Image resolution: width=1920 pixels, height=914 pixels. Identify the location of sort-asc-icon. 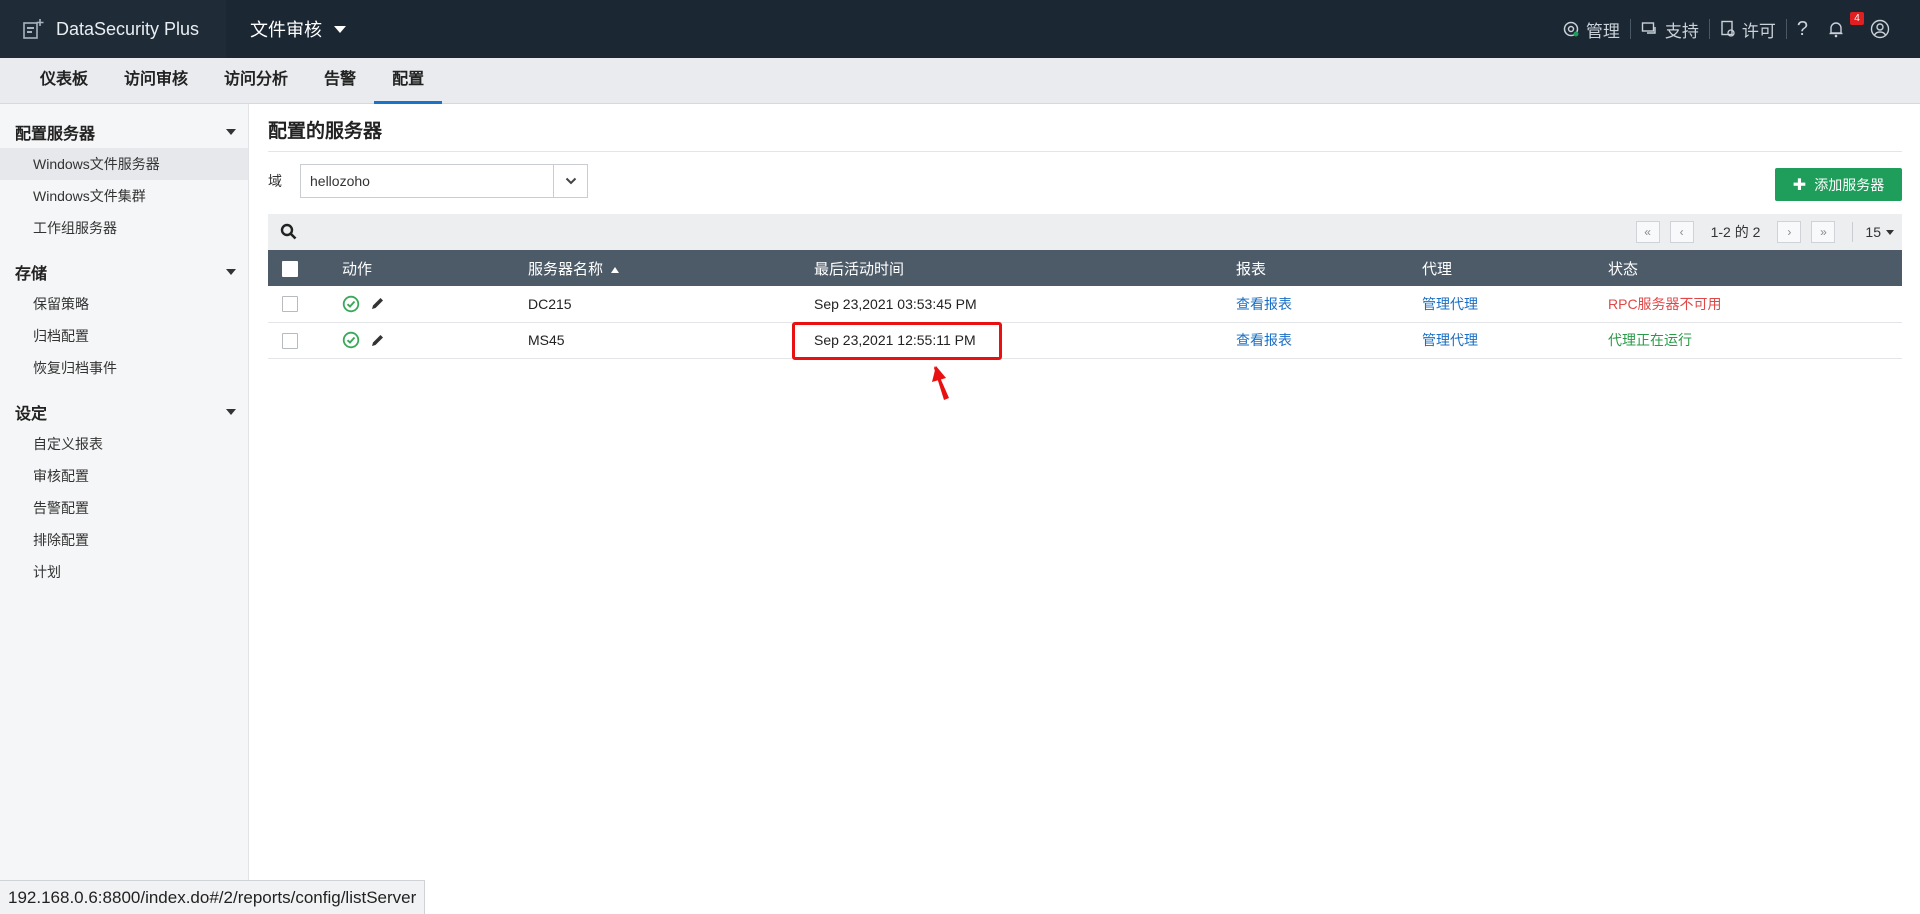
(615, 269).